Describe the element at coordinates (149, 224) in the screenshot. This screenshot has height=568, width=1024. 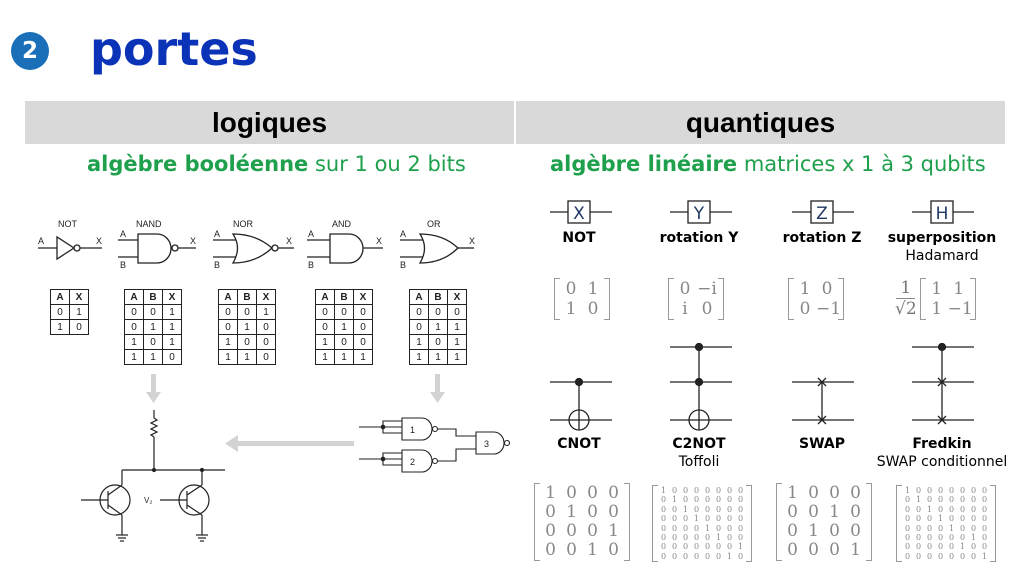
I see `gate-name-nand: NAND` at that location.